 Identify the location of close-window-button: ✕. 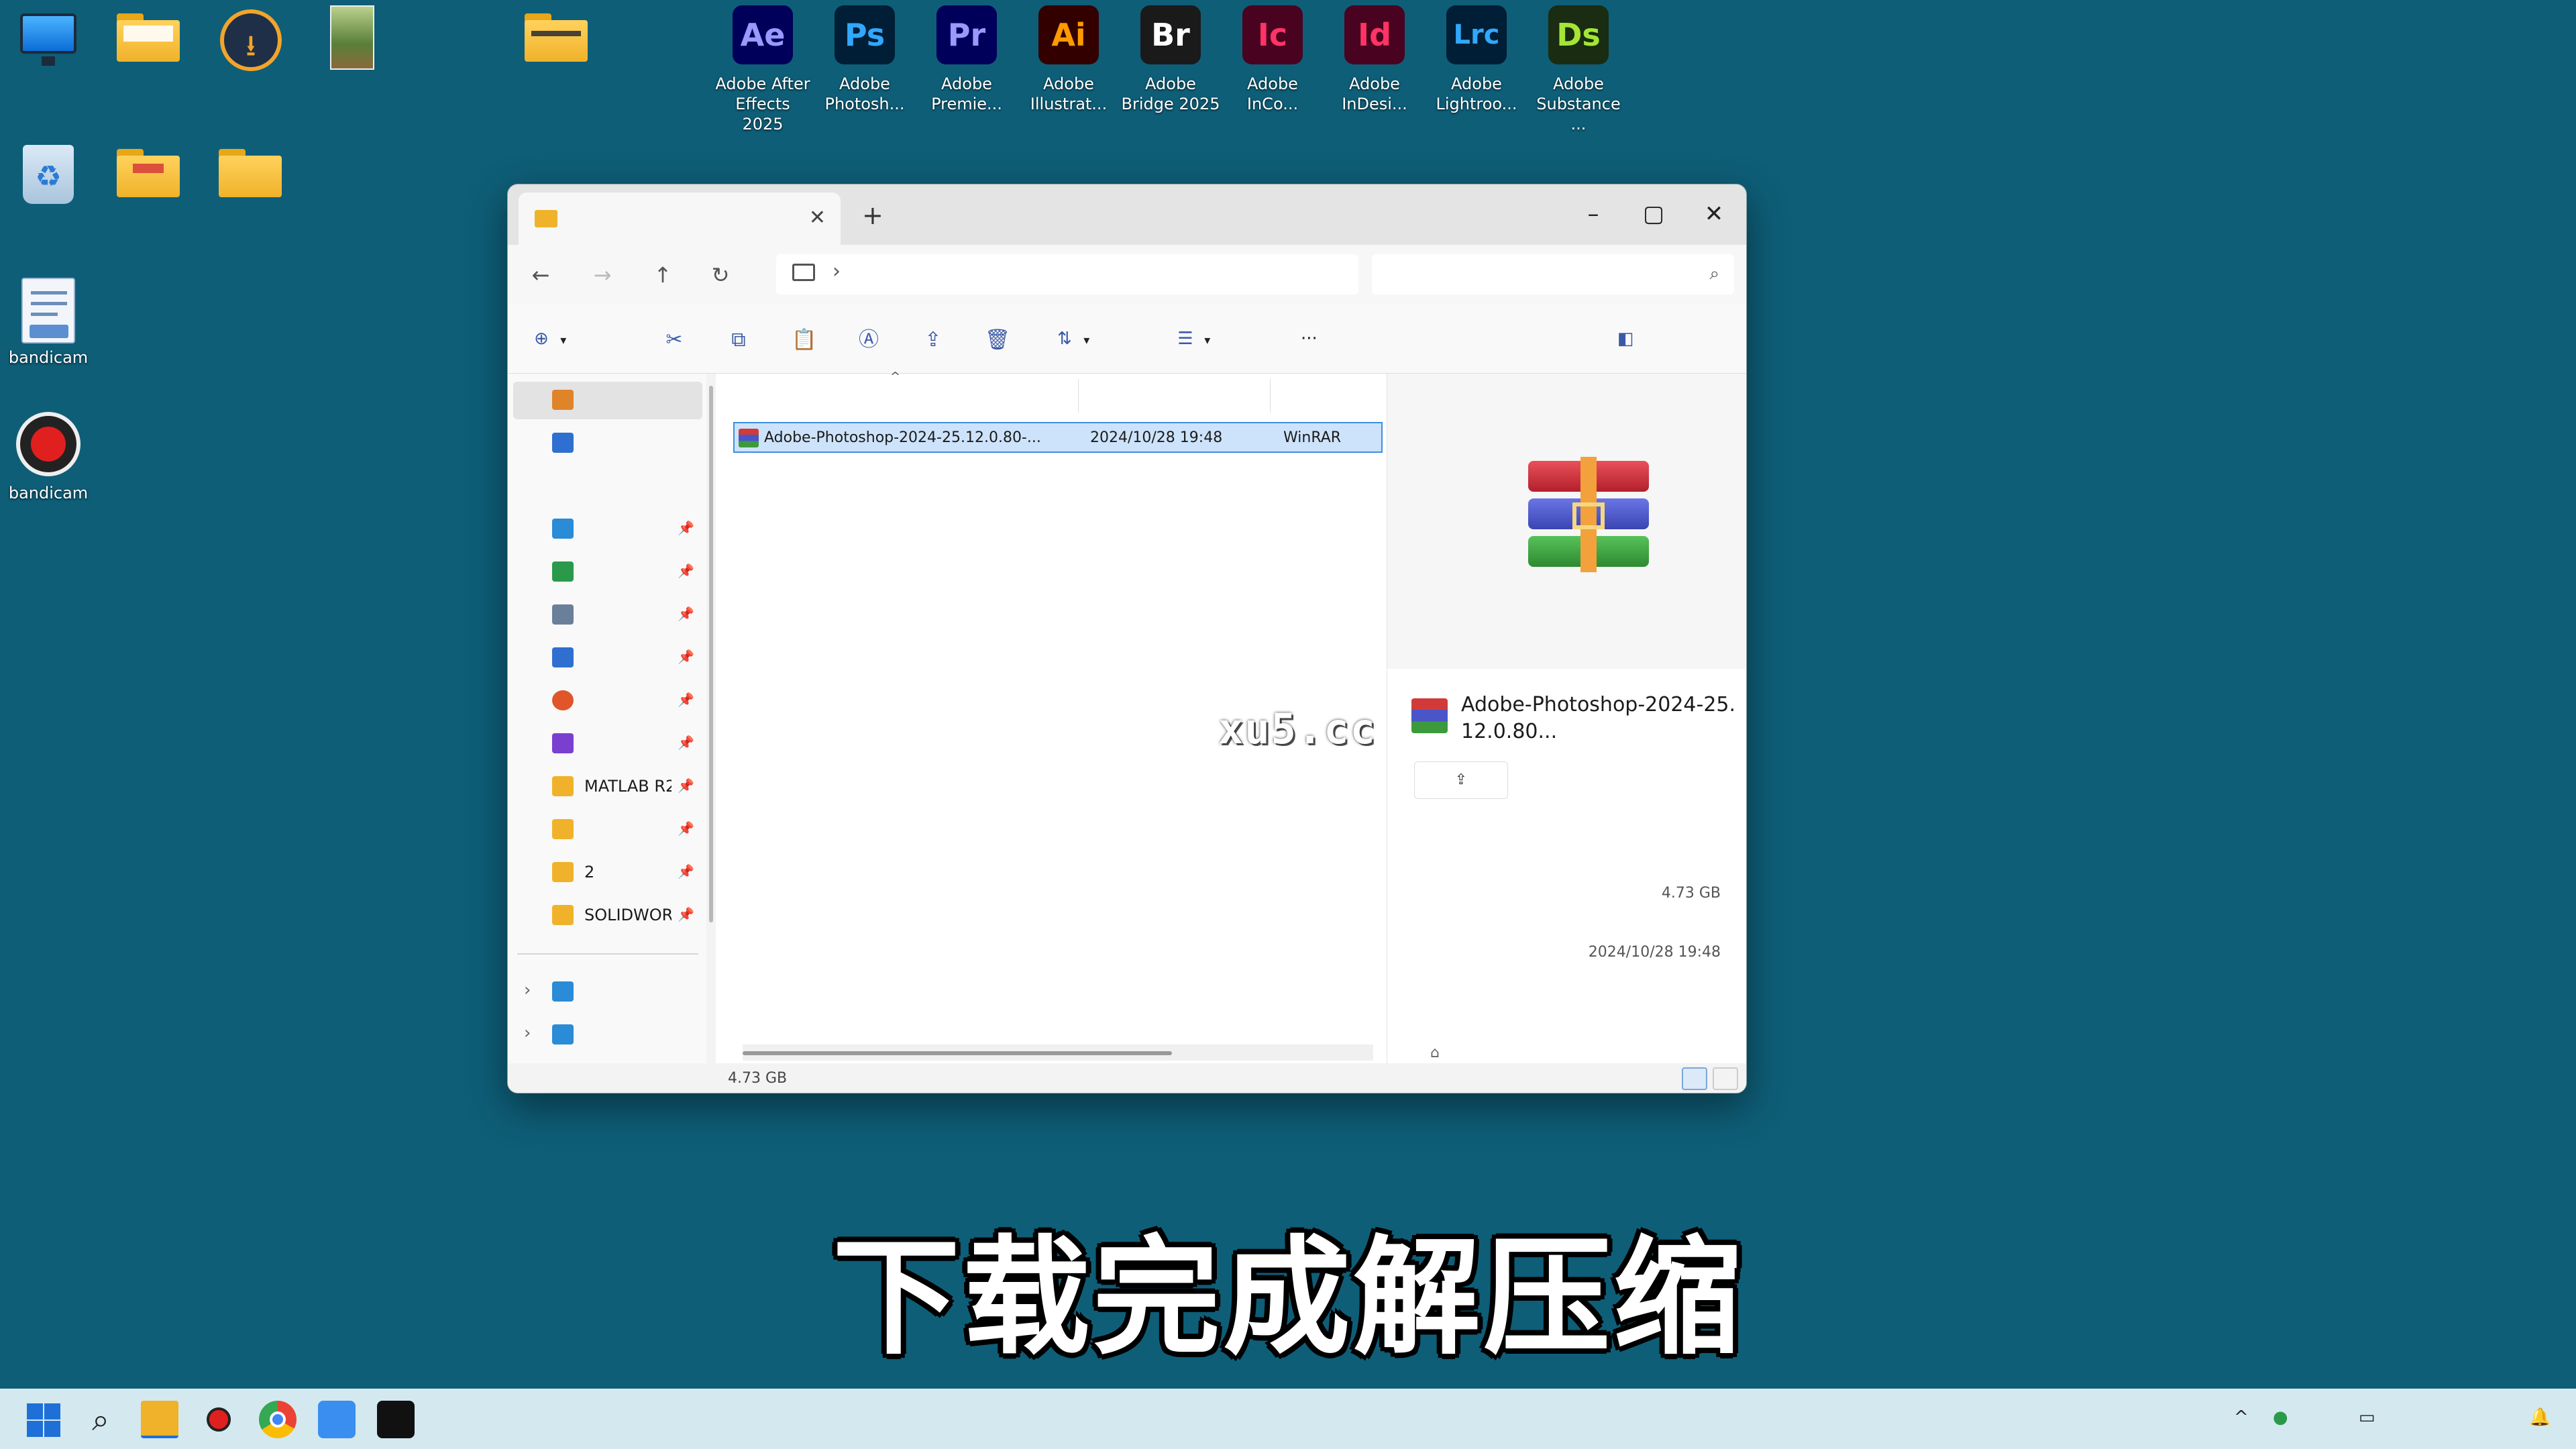
(1714, 214).